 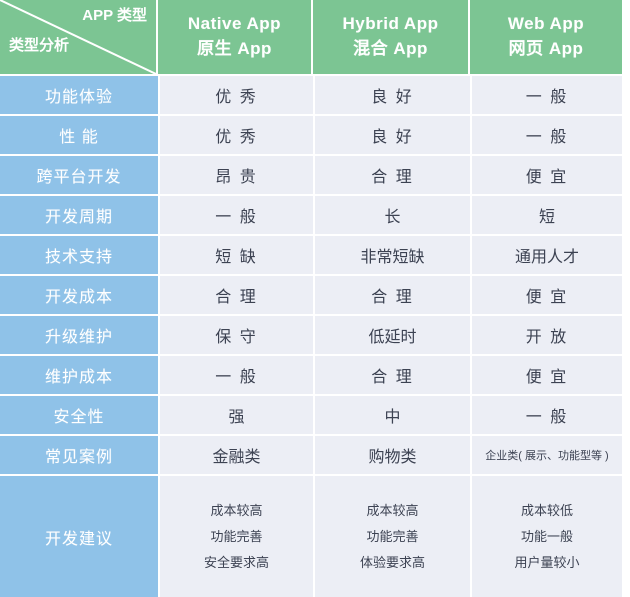 What do you see at coordinates (236, 562) in the screenshot?
I see `advice-native-line-3: 安全要求高` at bounding box center [236, 562].